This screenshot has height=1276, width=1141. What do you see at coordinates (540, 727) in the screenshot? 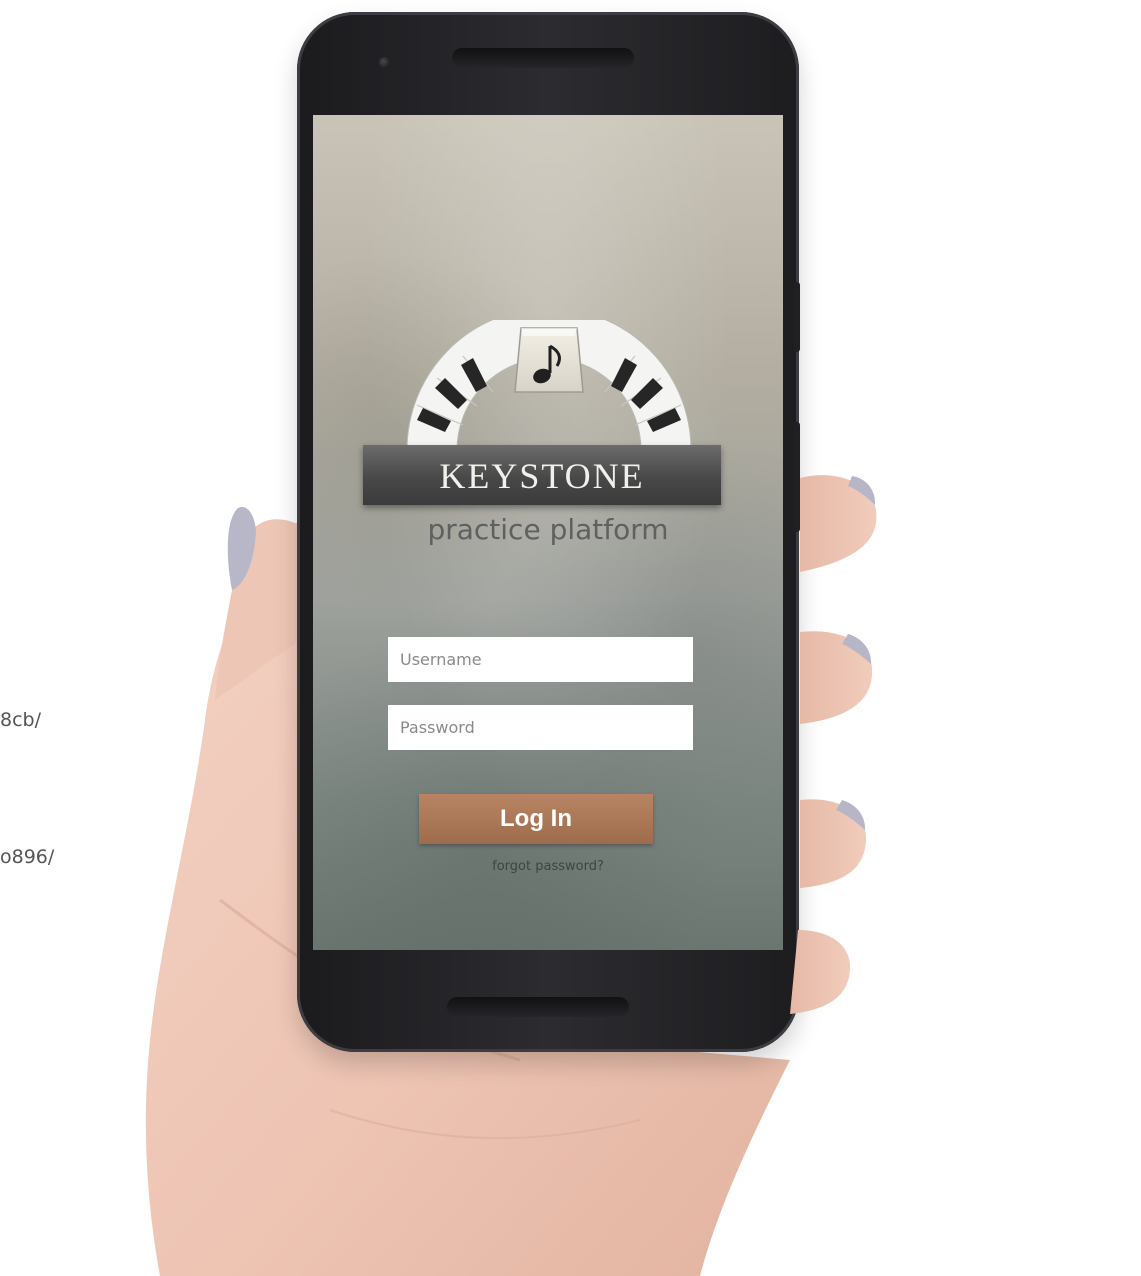
I see `password-input` at bounding box center [540, 727].